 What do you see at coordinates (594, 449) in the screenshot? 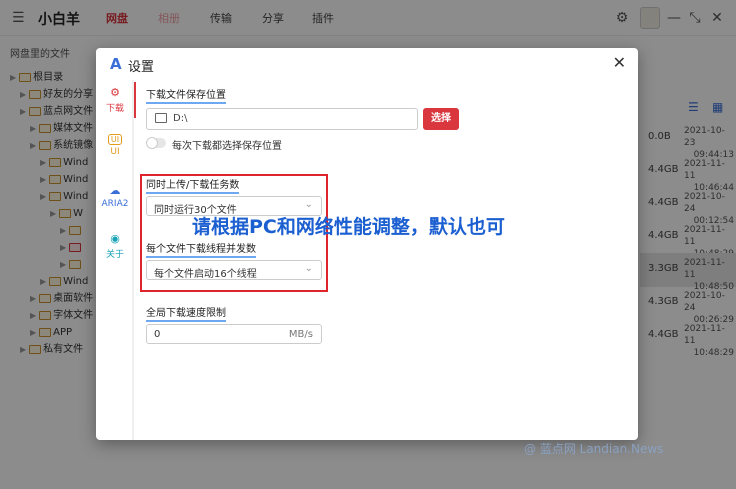
I see `watermark: @ 蓝点网 Landian.News` at bounding box center [594, 449].